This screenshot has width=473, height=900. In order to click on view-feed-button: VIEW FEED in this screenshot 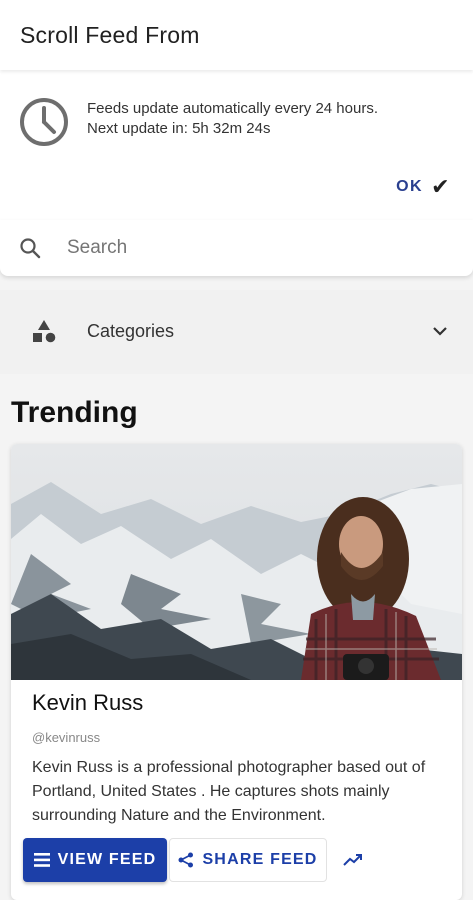, I will do `click(95, 860)`.